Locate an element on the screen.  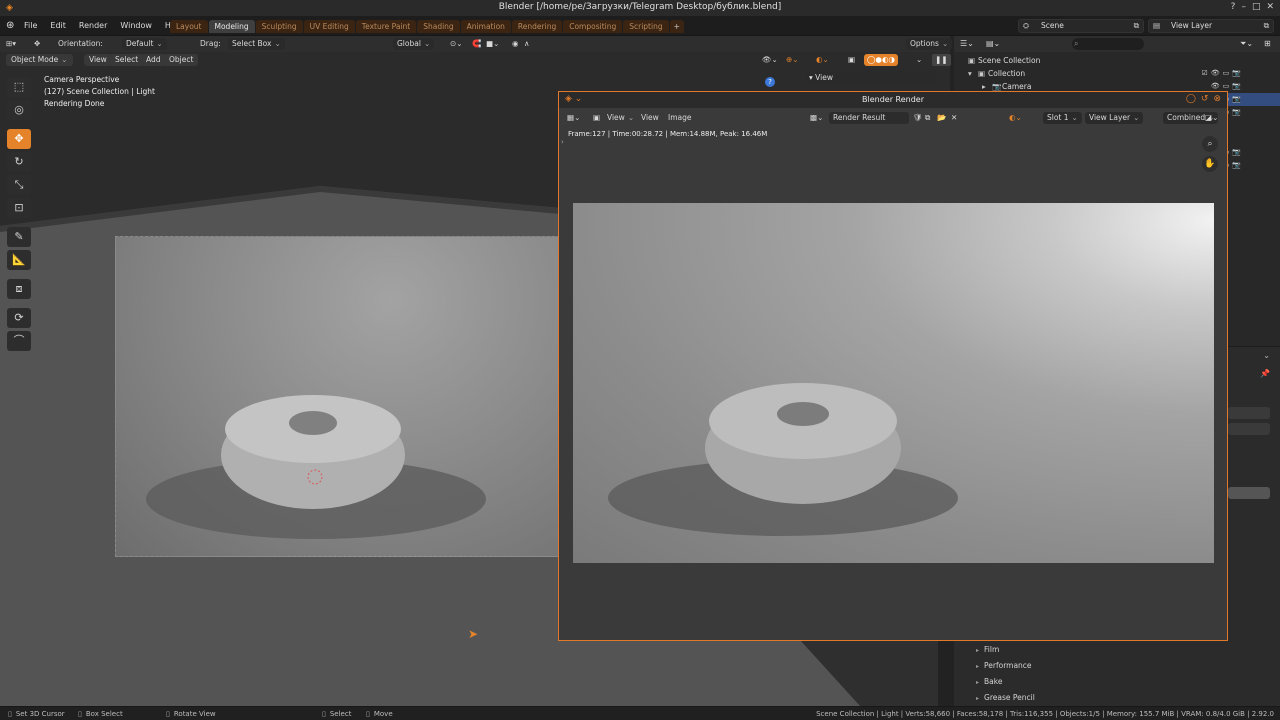
tab-shading: Shading is located at coordinates (438, 26).